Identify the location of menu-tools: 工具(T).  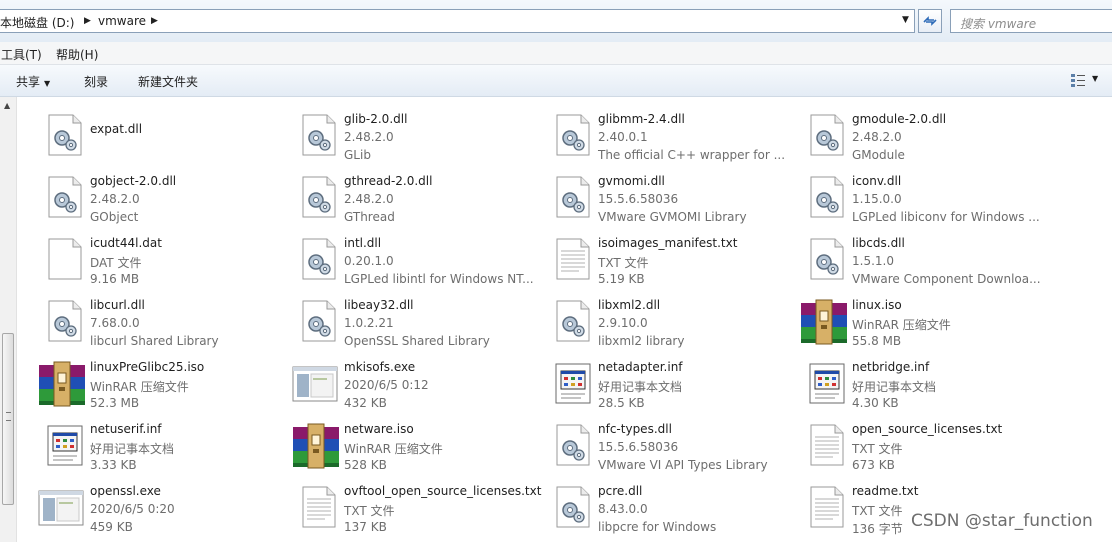
(21, 54).